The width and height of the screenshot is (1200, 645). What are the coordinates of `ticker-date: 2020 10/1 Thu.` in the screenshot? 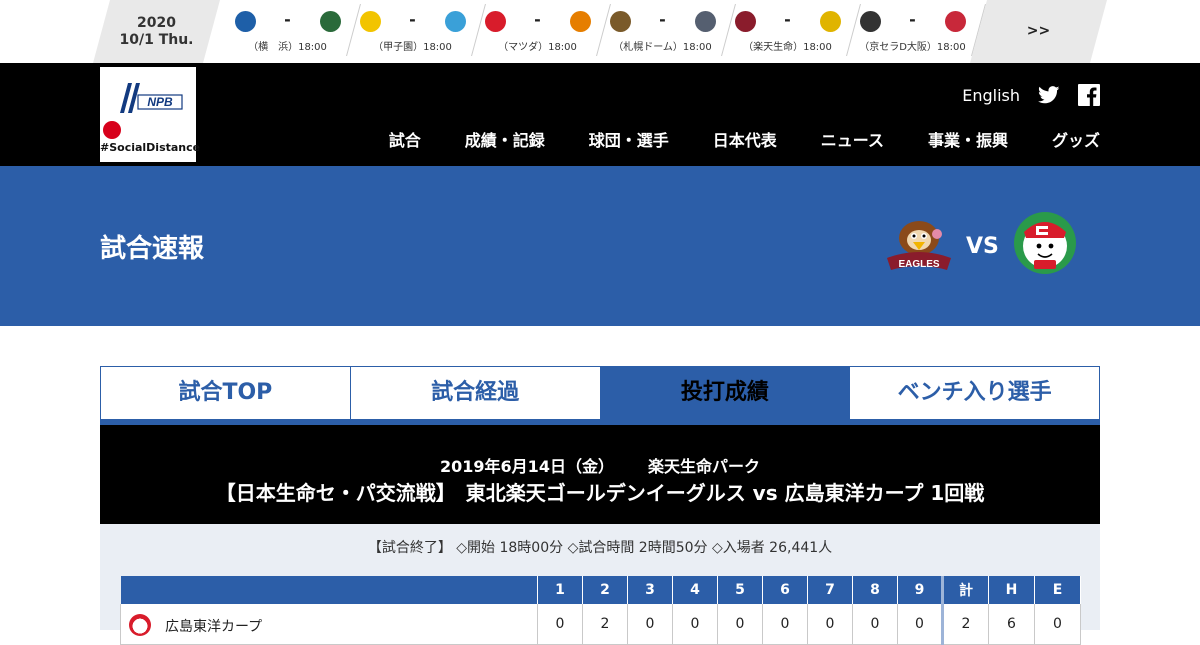 It's located at (156, 31).